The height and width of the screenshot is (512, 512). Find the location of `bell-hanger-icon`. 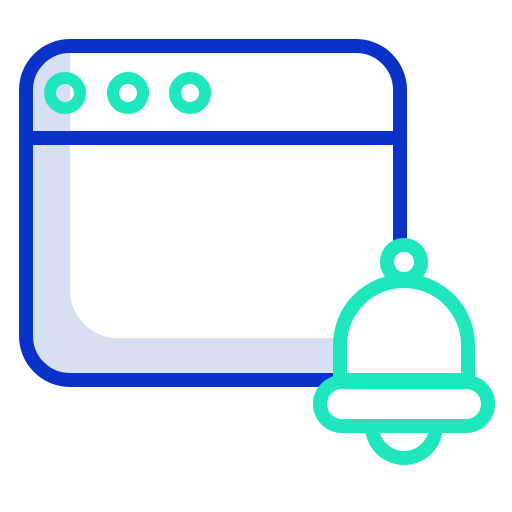

bell-hanger-icon is located at coordinates (404, 262).